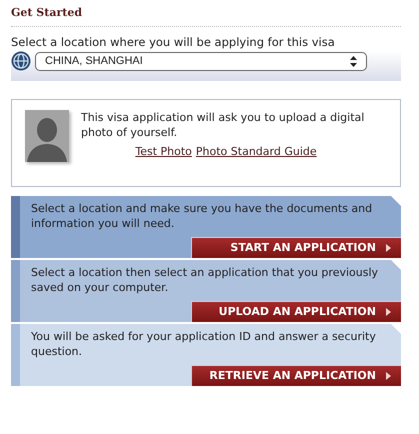  I want to click on section-heading: Get Started, so click(47, 13).